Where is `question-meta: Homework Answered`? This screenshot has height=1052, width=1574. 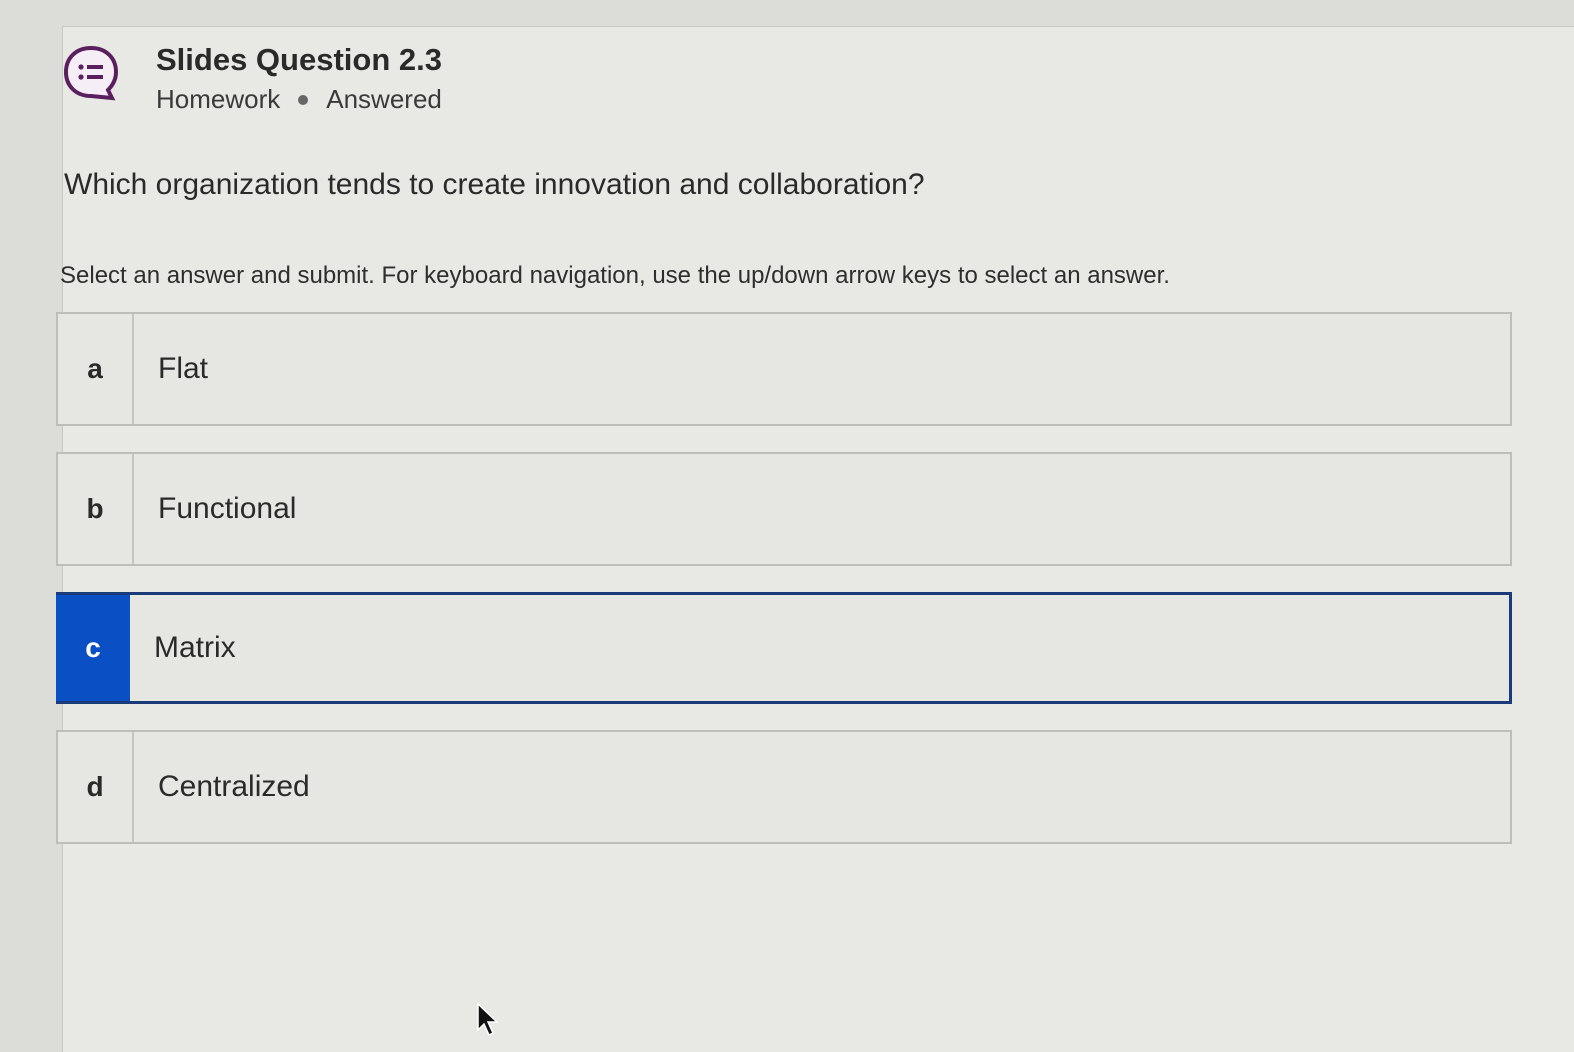 question-meta: Homework Answered is located at coordinates (299, 99).